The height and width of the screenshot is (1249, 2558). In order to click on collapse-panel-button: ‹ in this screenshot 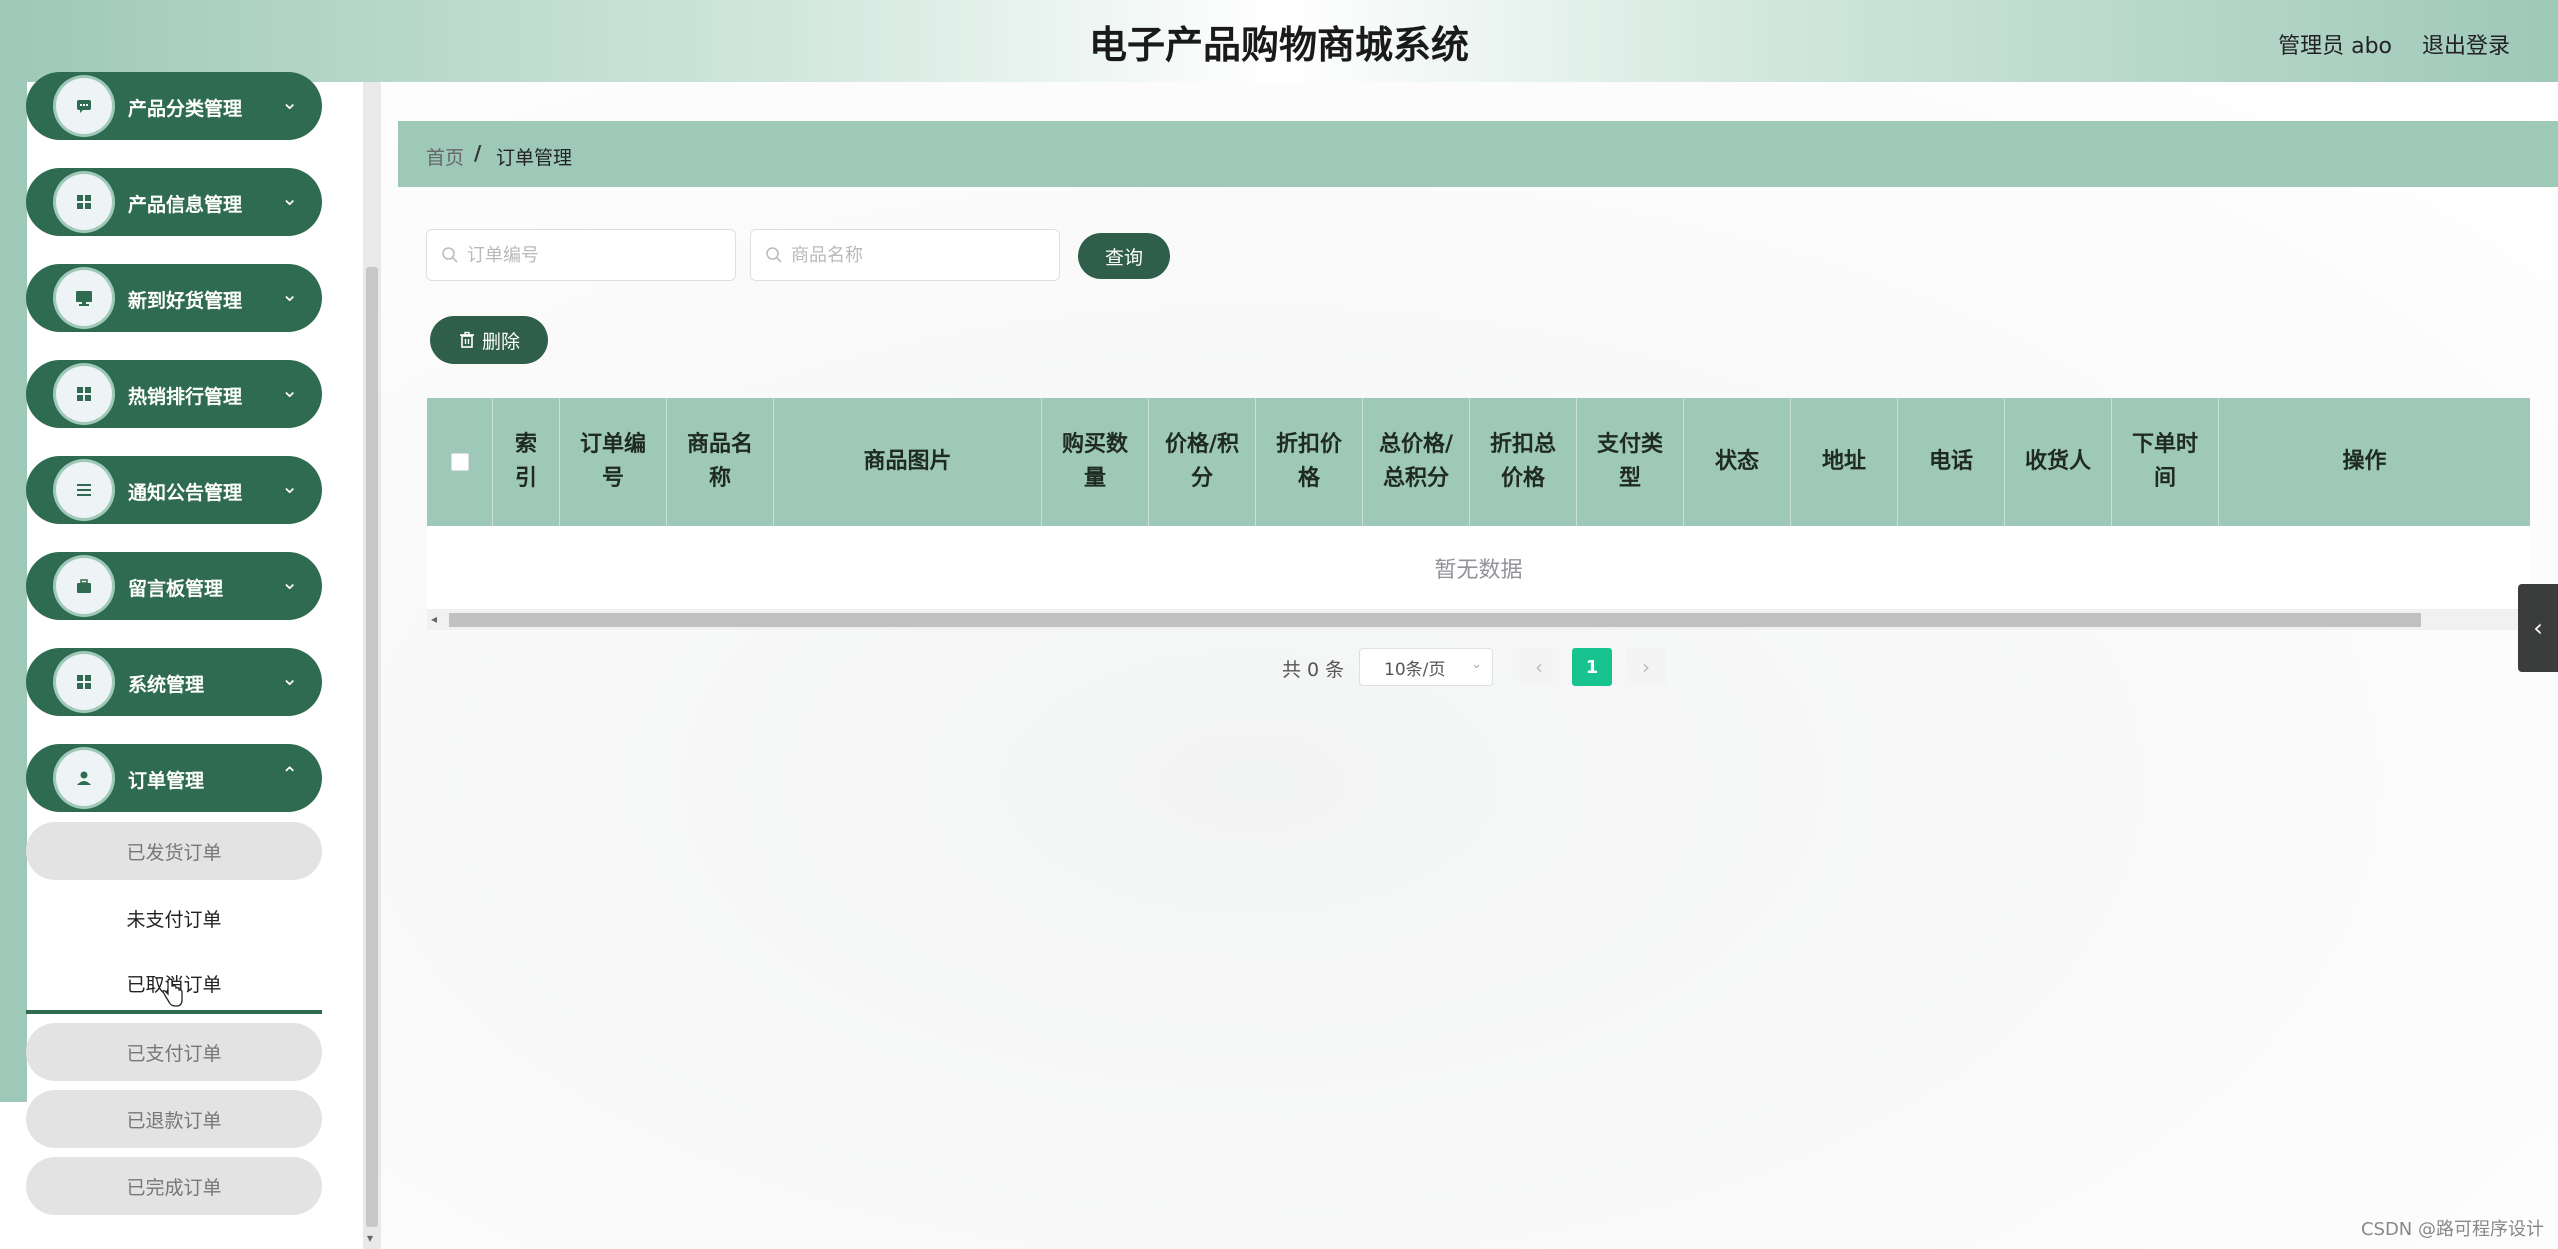, I will do `click(2538, 628)`.